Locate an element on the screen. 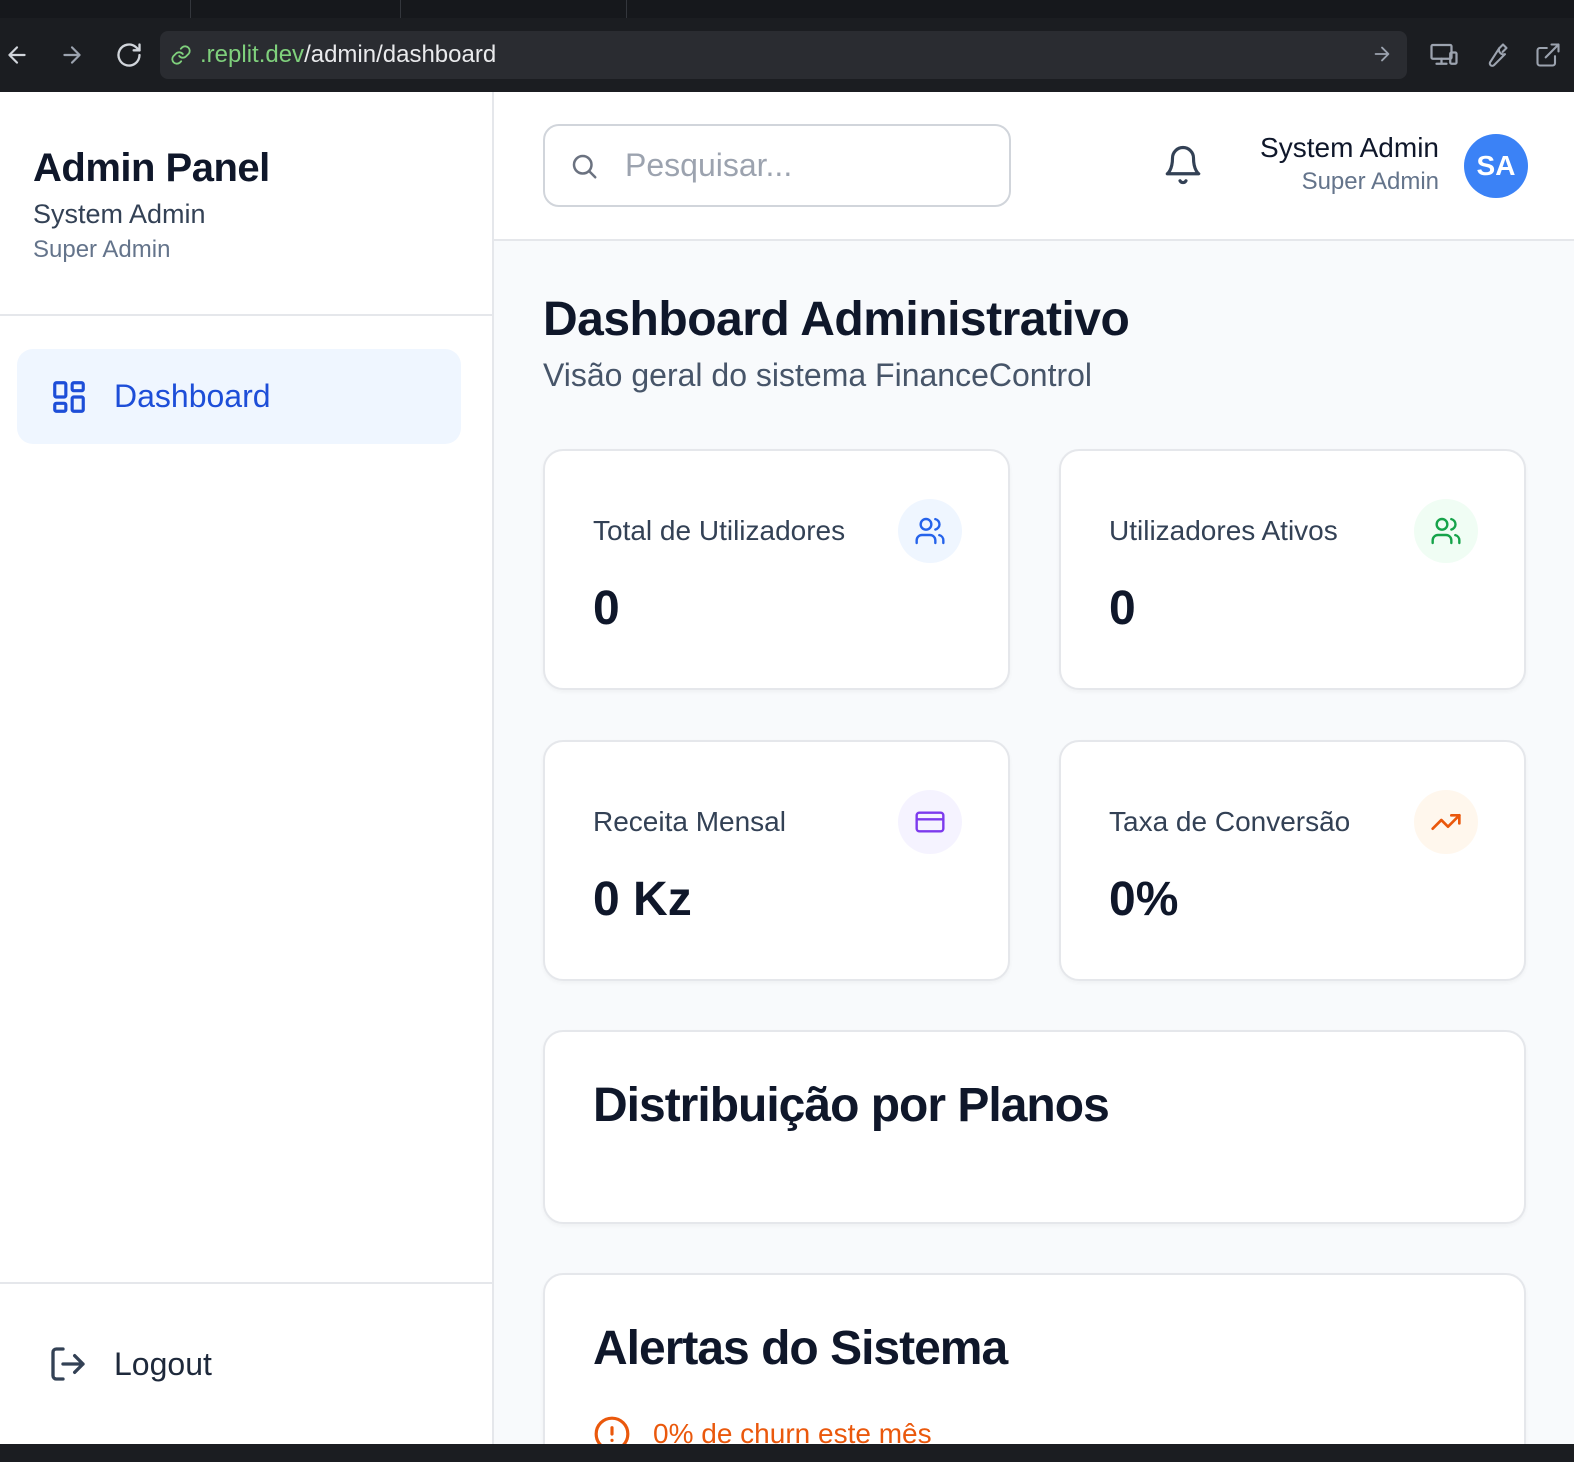  url-text: .replit.dev/admin/dashboard is located at coordinates (348, 55).